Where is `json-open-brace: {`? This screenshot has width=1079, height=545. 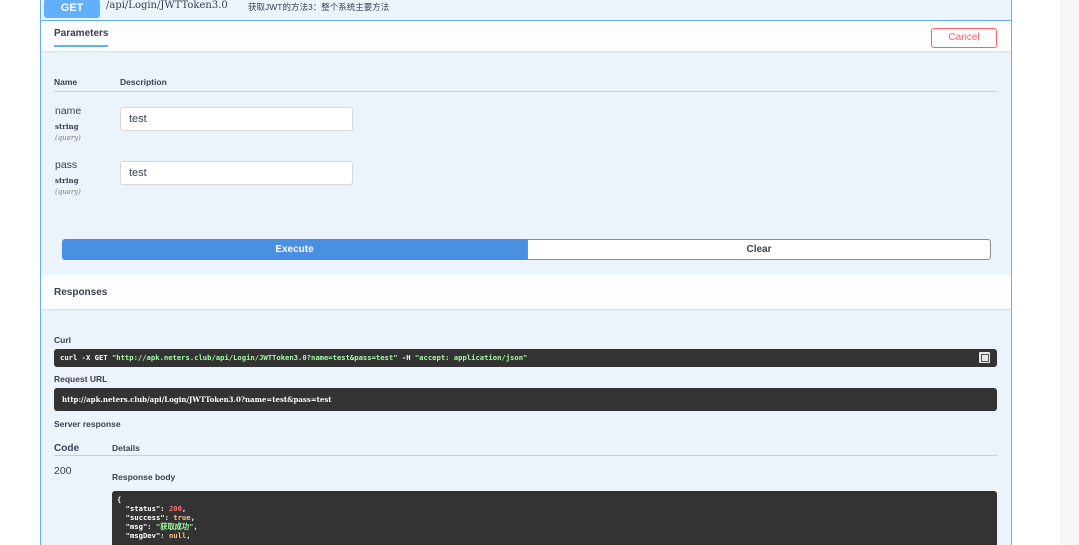 json-open-brace: { is located at coordinates (119, 499).